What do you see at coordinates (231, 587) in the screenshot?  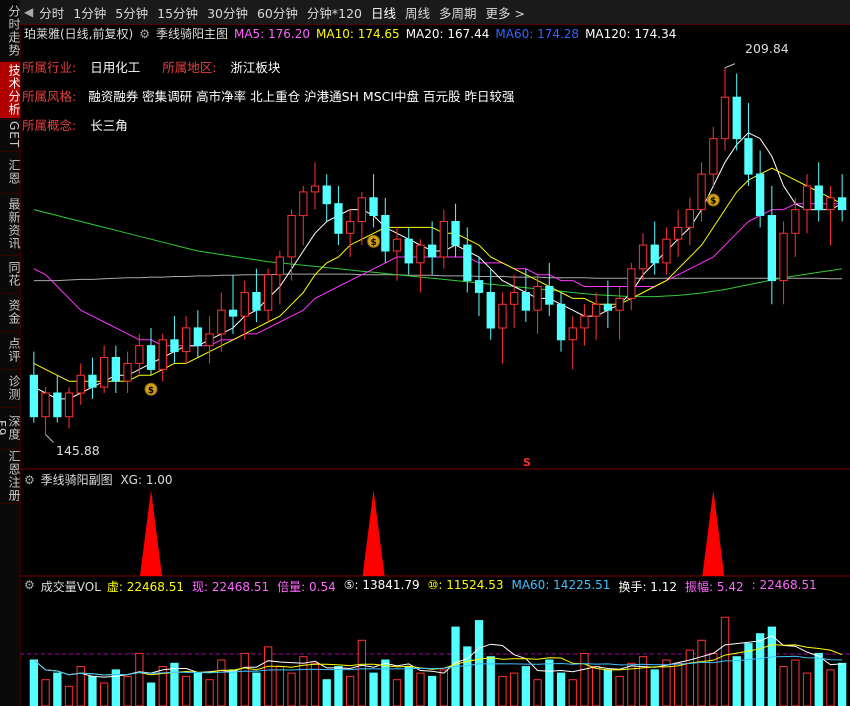 I see `volume-field-1: 现: 22468.51` at bounding box center [231, 587].